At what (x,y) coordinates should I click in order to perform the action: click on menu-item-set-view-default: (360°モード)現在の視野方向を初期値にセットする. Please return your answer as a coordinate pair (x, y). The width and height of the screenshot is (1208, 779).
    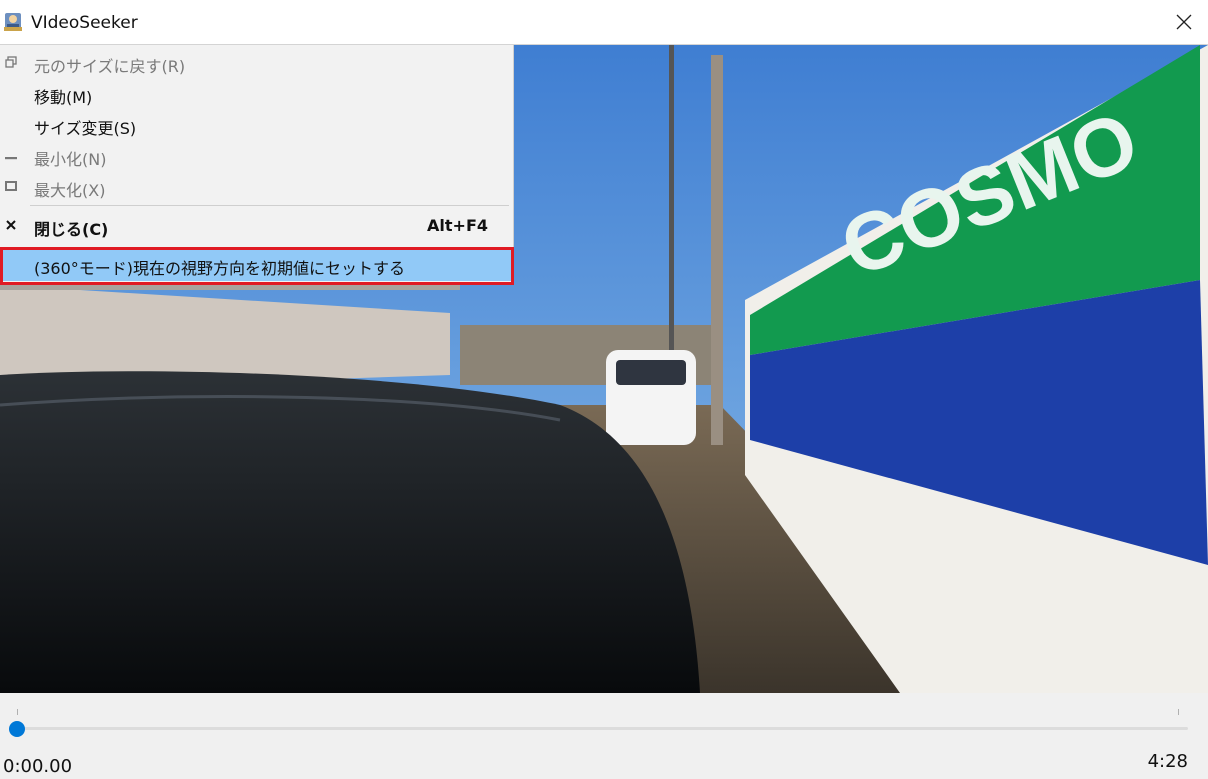
    Looking at the image, I should click on (257, 265).